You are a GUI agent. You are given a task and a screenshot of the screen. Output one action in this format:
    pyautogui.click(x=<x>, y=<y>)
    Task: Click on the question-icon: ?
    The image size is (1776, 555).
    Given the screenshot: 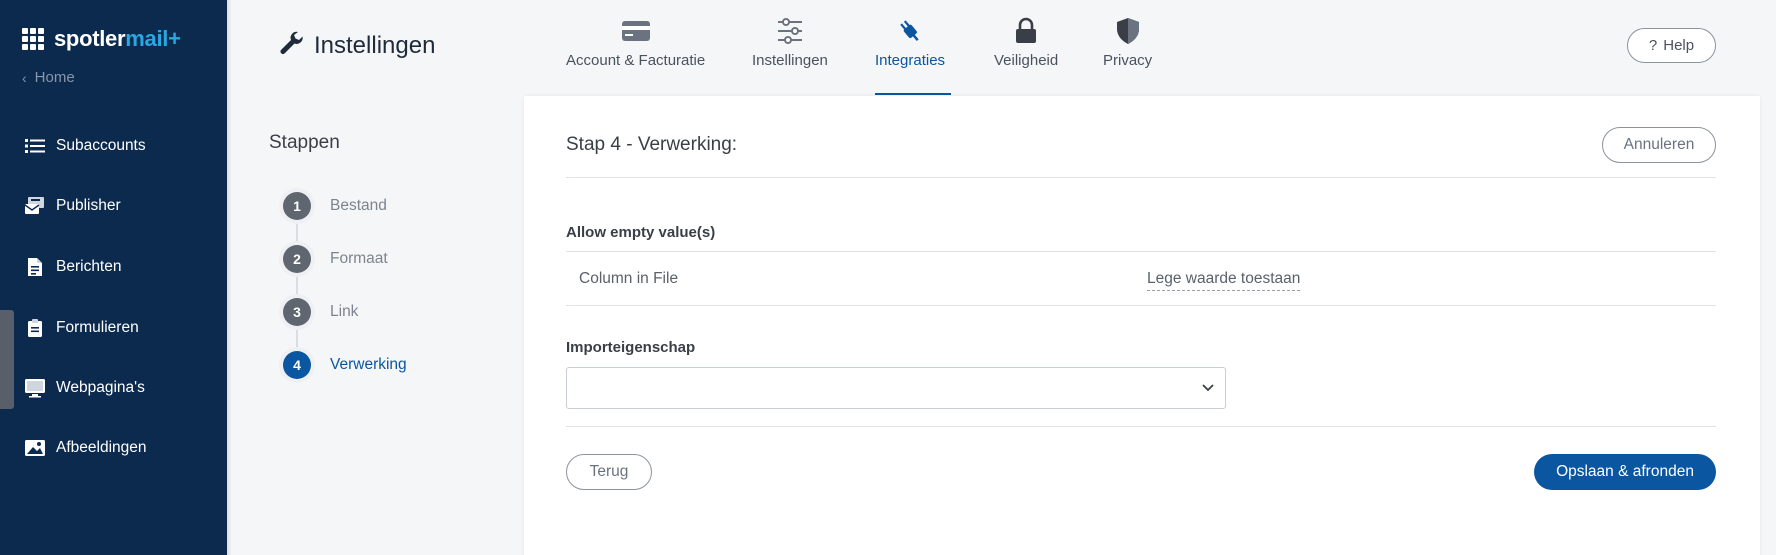 What is the action you would take?
    pyautogui.click(x=1653, y=45)
    